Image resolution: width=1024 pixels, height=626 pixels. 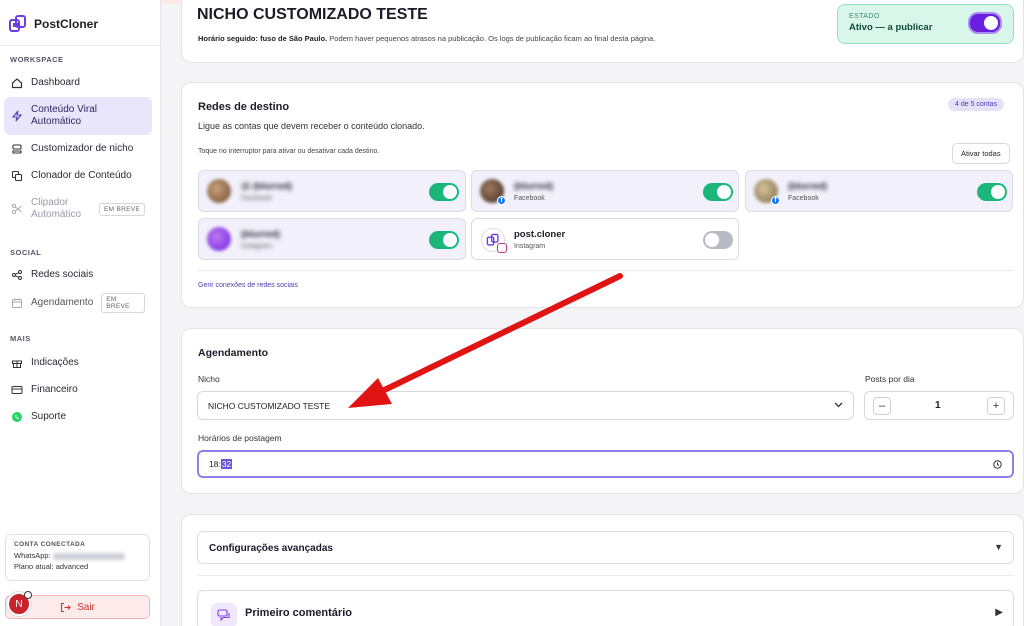 What do you see at coordinates (271, 548) in the screenshot?
I see `advanced-settings-title: Configurações avançadas` at bounding box center [271, 548].